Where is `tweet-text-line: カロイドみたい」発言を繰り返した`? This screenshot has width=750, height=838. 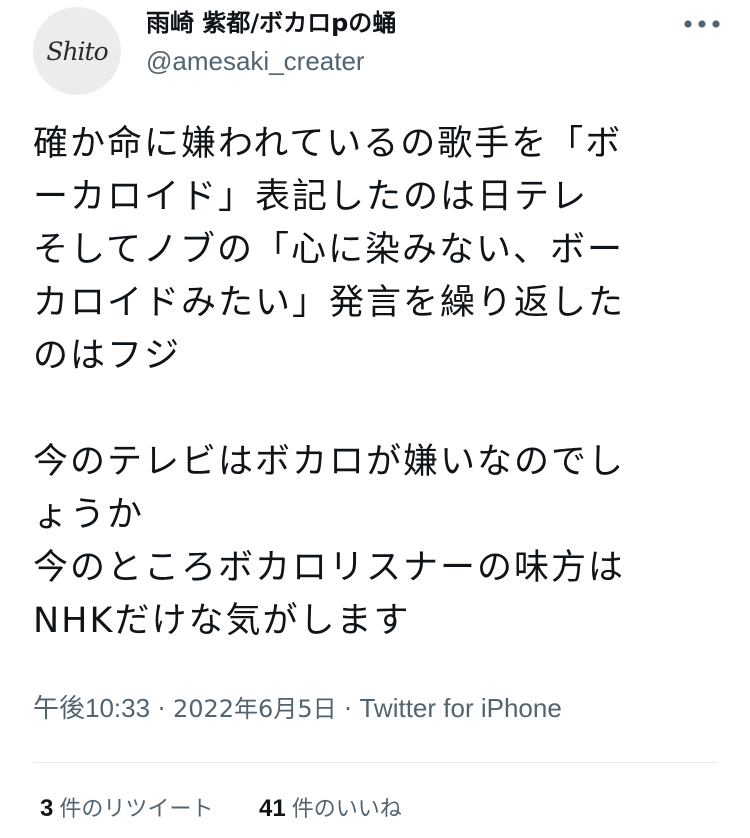
tweet-text-line: カロイドみたい」発言を繰り返した is located at coordinates (329, 303).